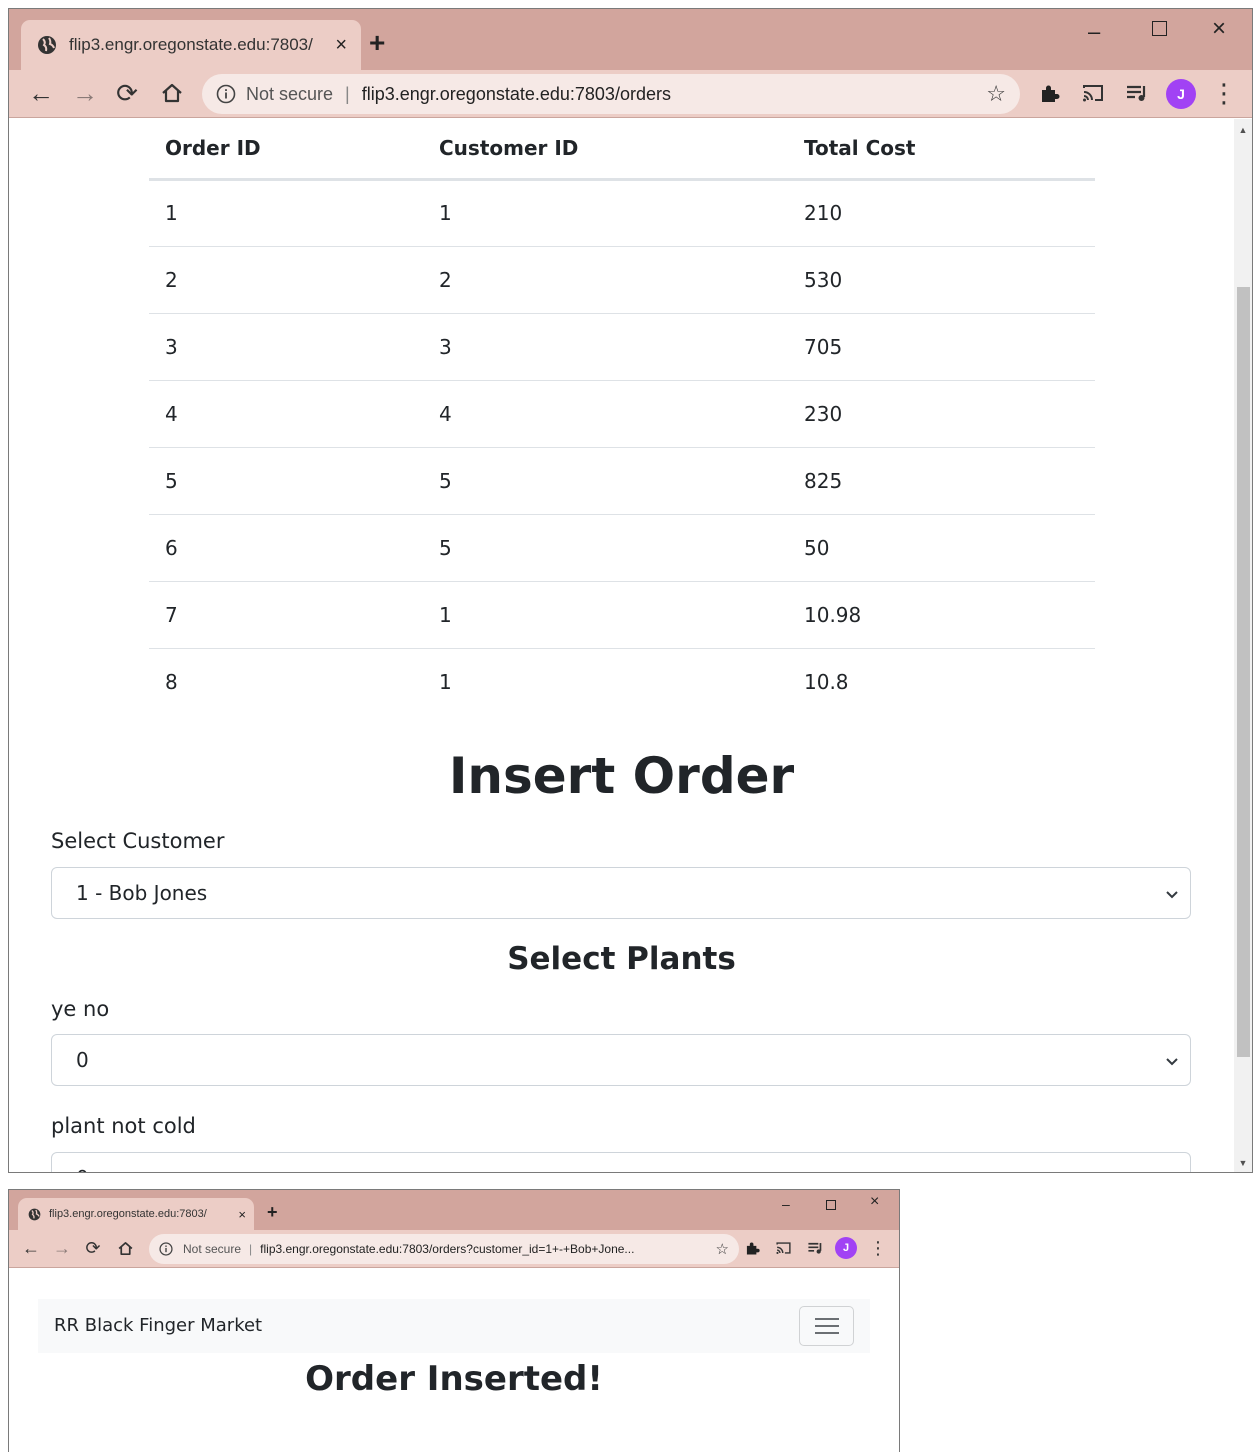  I want to click on scroll-up-arrow-icon: ▲, so click(1243, 130).